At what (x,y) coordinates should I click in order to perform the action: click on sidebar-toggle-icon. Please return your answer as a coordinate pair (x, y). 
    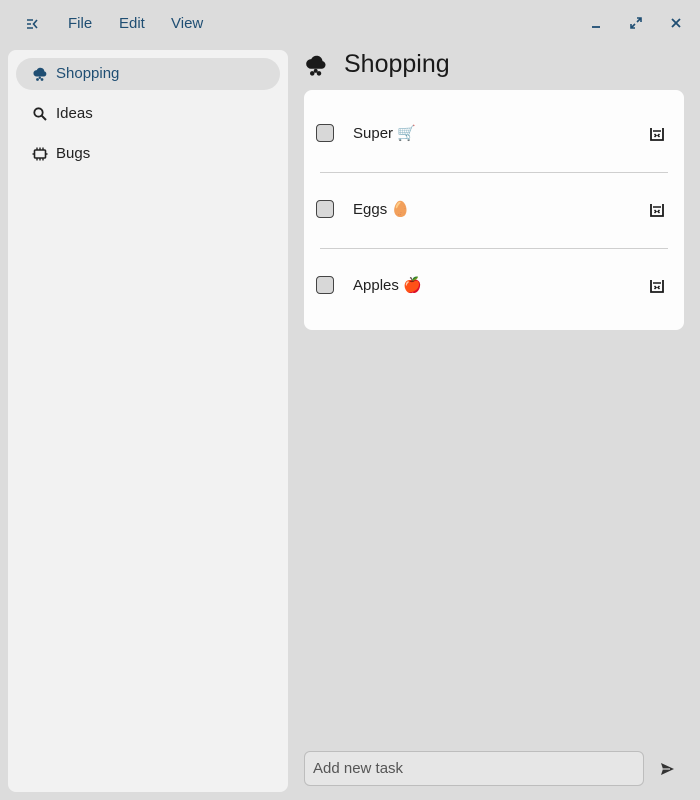
    Looking at the image, I should click on (32, 24).